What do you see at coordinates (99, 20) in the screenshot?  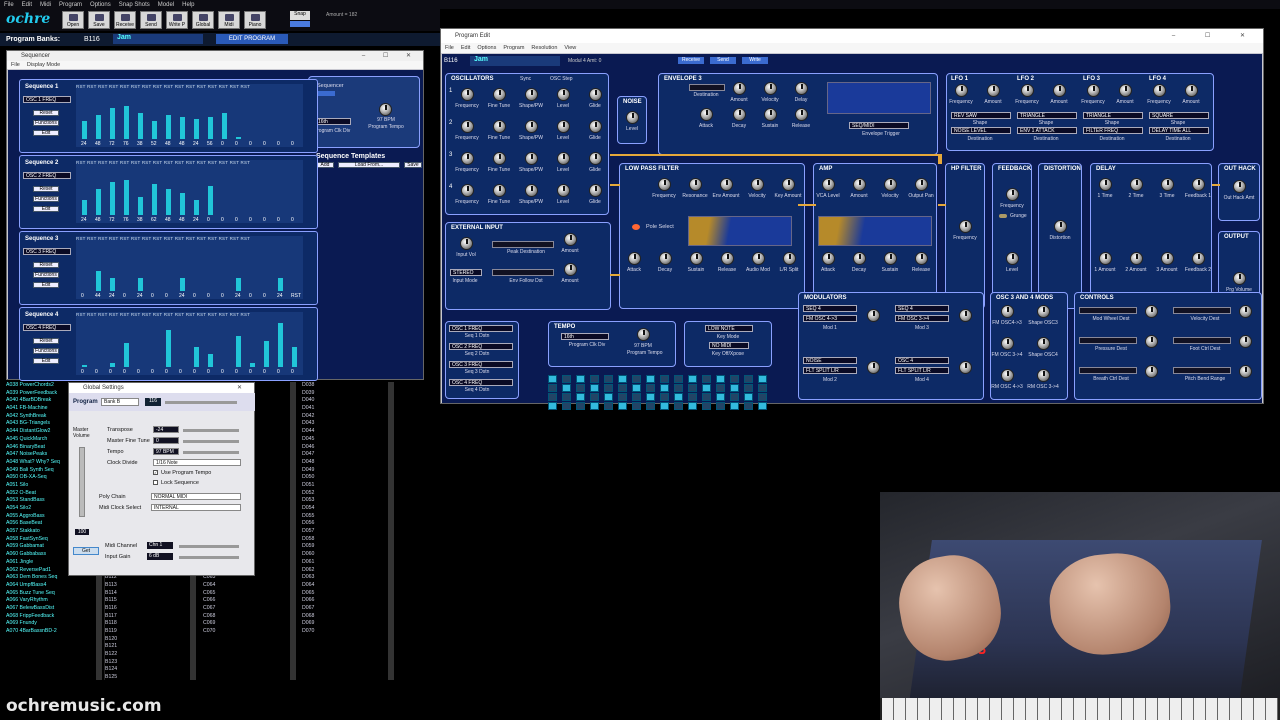 I see `toolbar-button-1: Save` at bounding box center [99, 20].